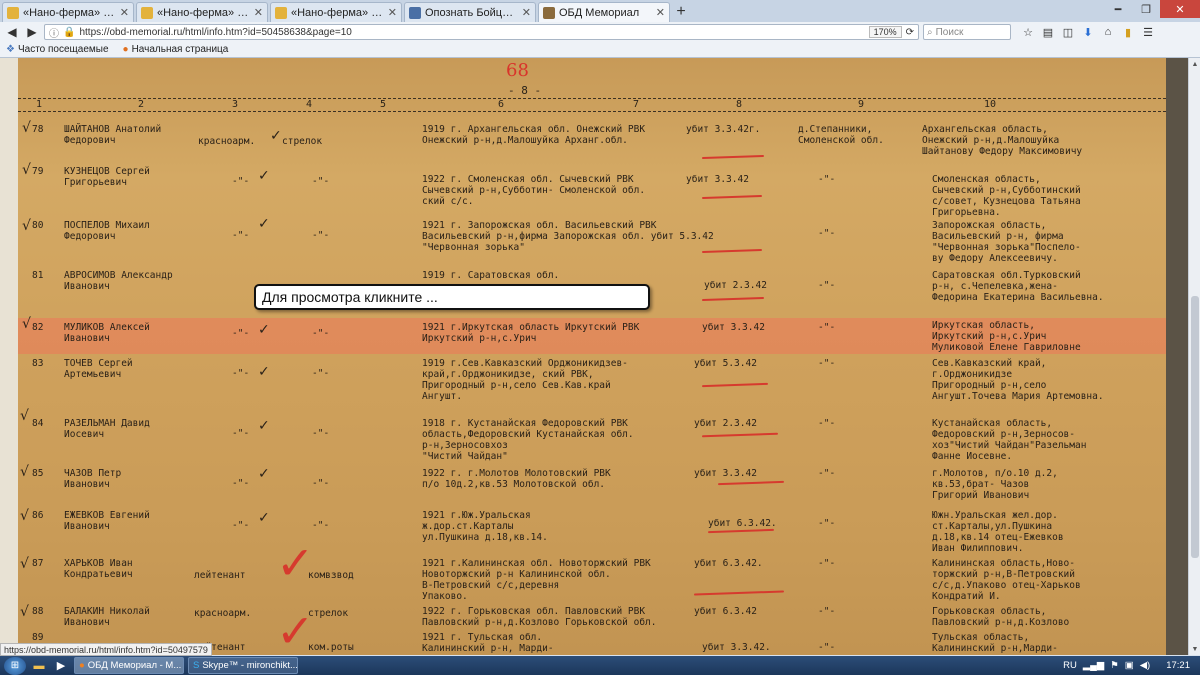 The width and height of the screenshot is (1200, 675). I want to click on media-player-icon: ▶, so click(61, 666).